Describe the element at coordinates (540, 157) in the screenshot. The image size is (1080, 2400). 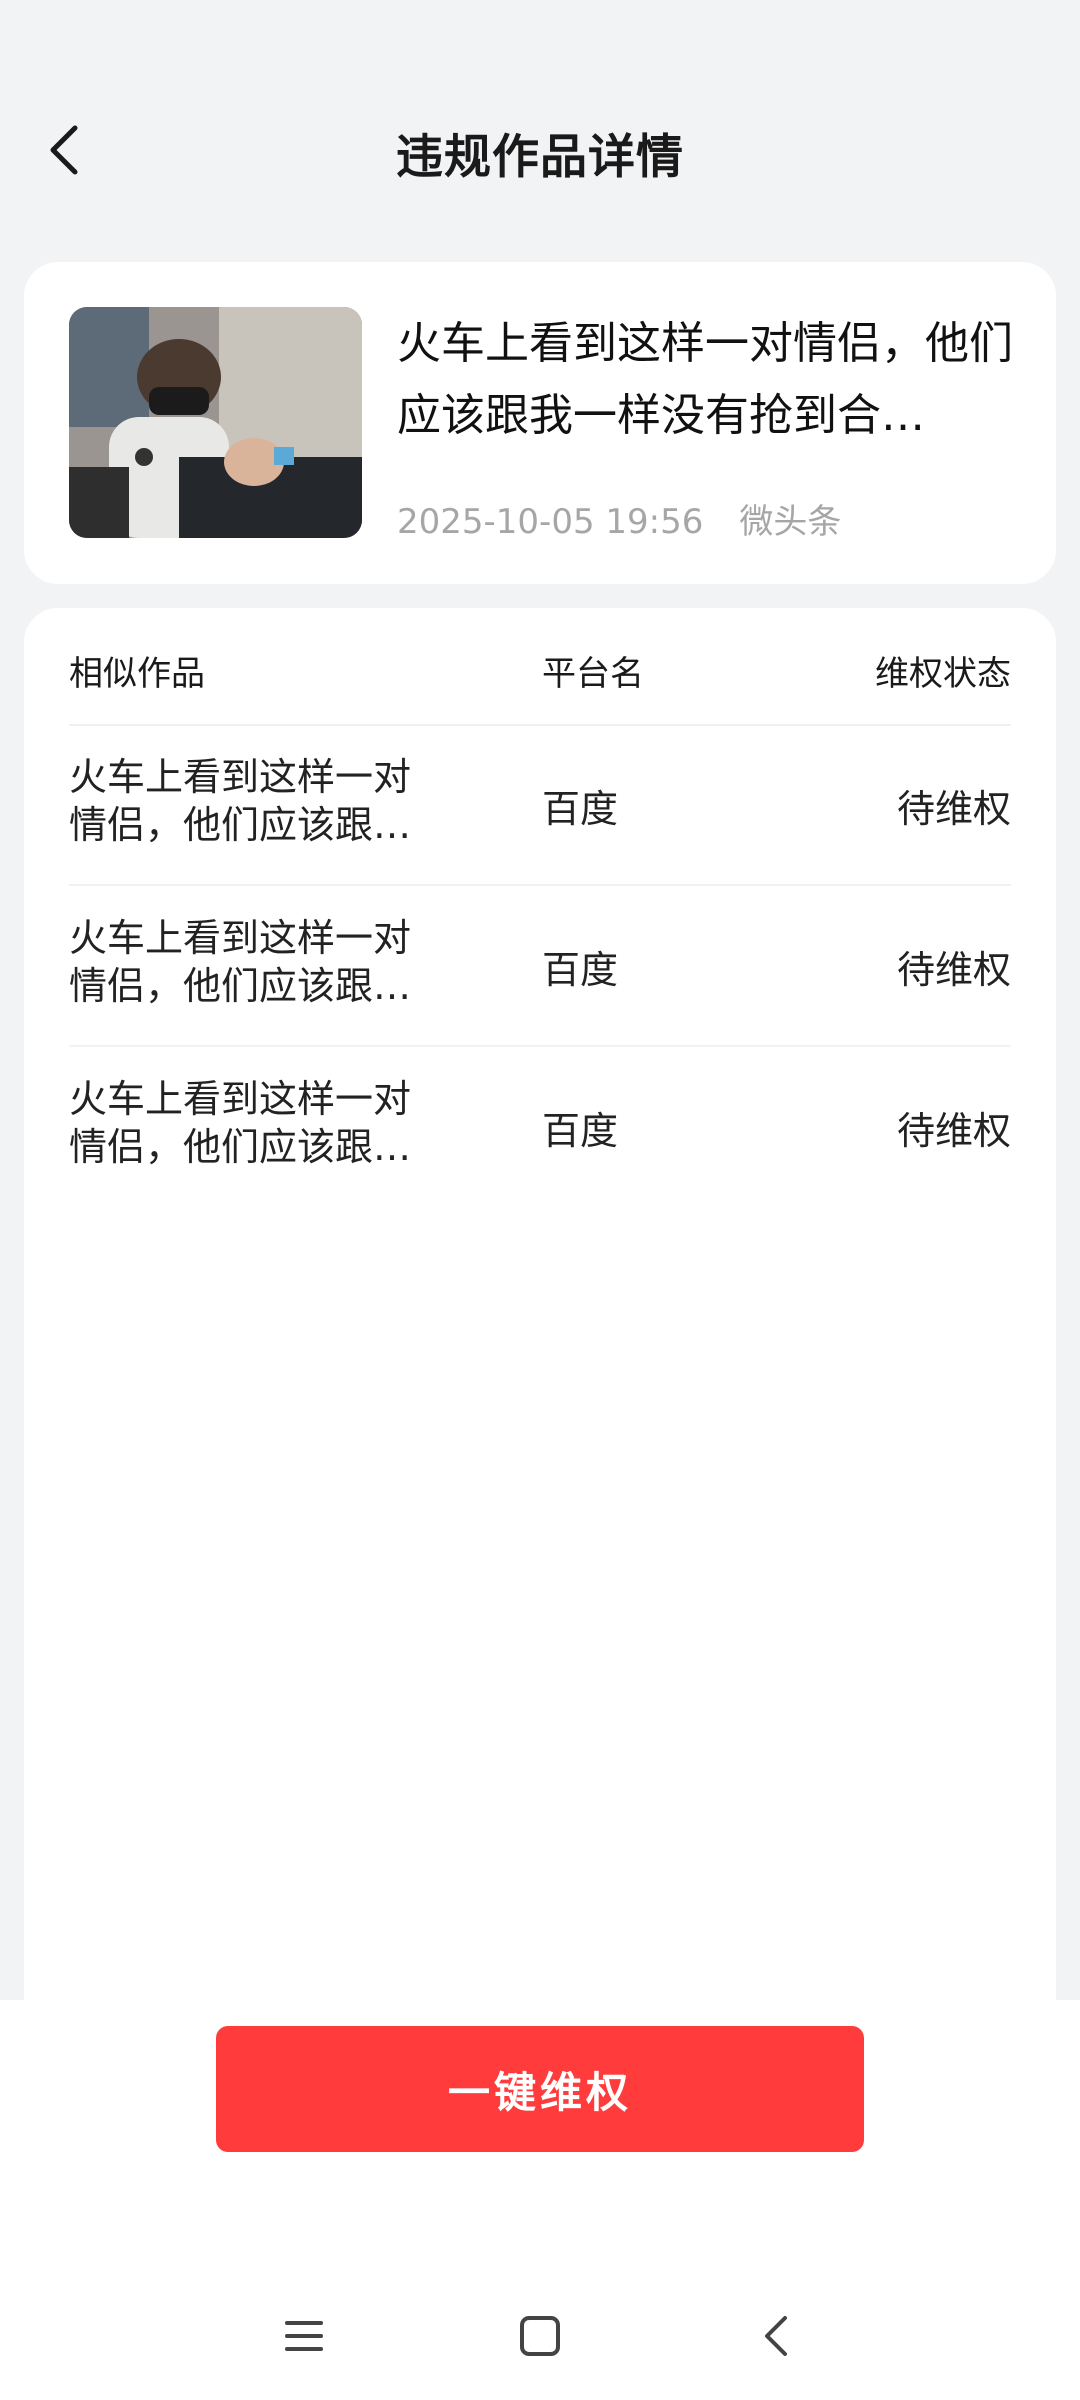
I see `page-title: 违规作品详情` at that location.